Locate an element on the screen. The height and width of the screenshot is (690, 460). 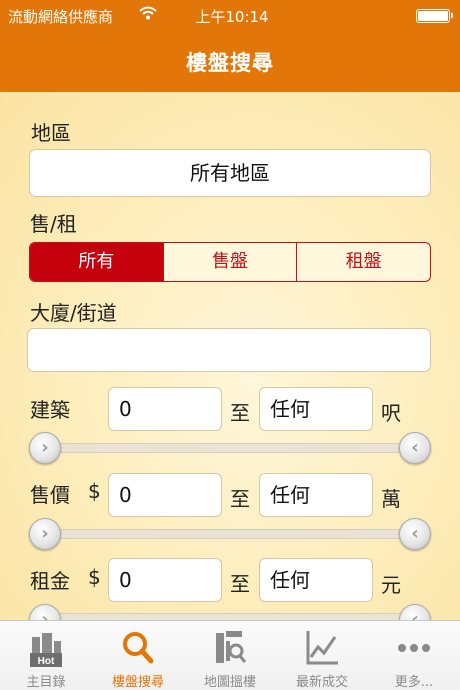
tab-property-search: 樓盤搜尋 is located at coordinates (138, 655).